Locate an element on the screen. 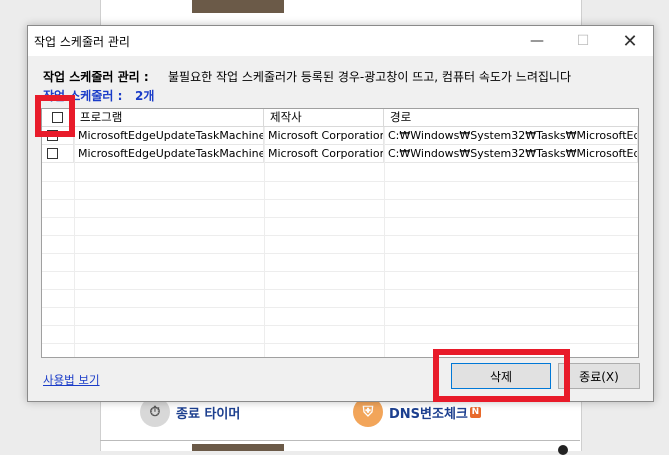  cell-program: MicrosoftEdgeUpdateTaskMachineUA is located at coordinates (169, 153).